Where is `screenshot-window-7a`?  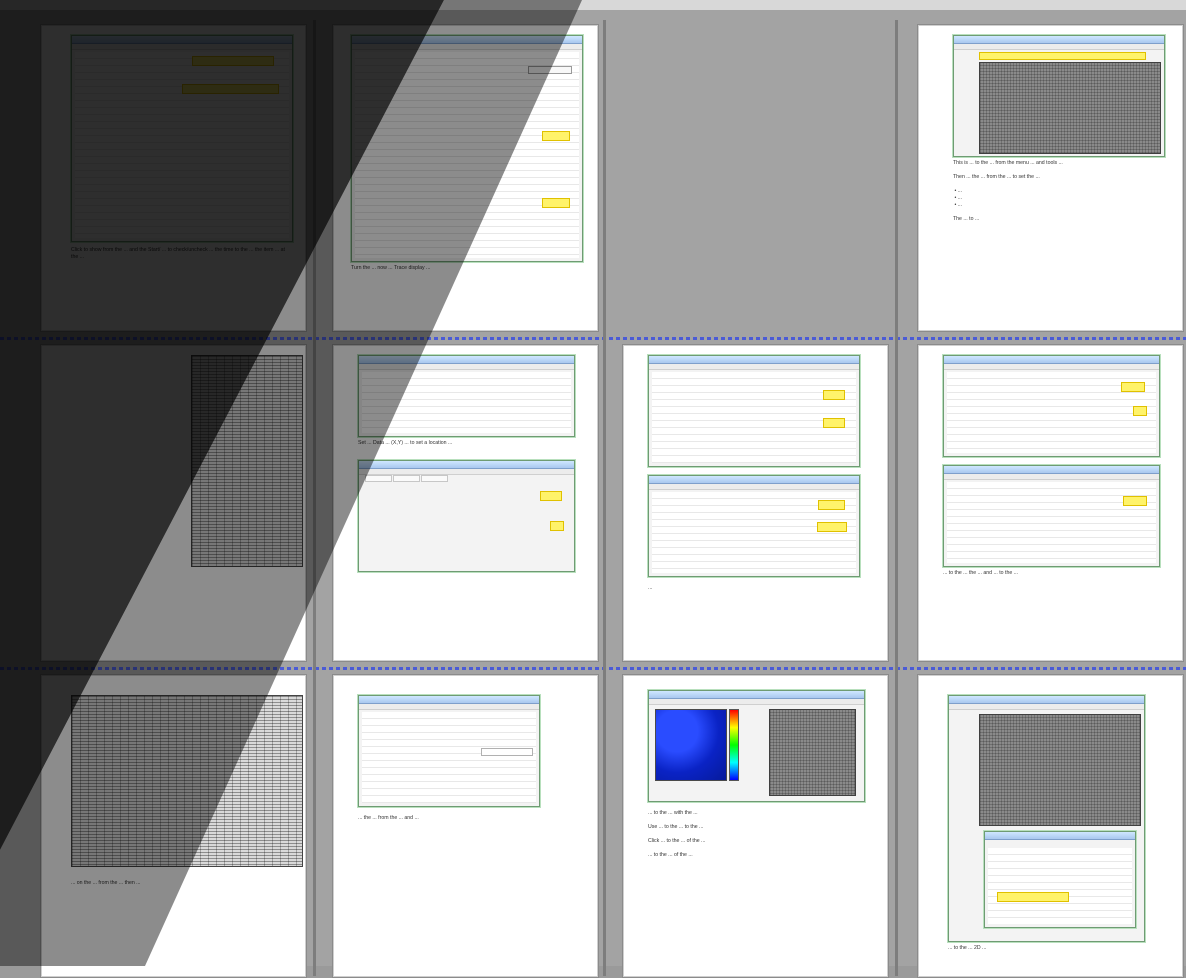
screenshot-window-7a is located at coordinates (1051, 406).